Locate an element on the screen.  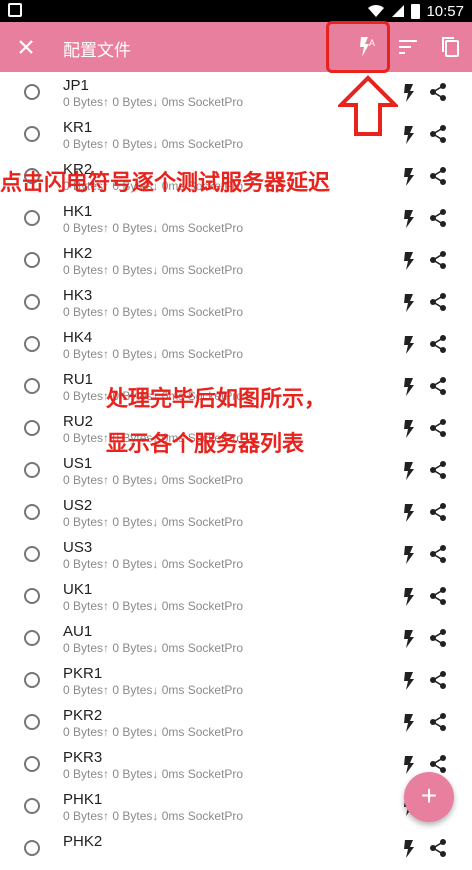
clock: 10:57 is located at coordinates (445, 11).